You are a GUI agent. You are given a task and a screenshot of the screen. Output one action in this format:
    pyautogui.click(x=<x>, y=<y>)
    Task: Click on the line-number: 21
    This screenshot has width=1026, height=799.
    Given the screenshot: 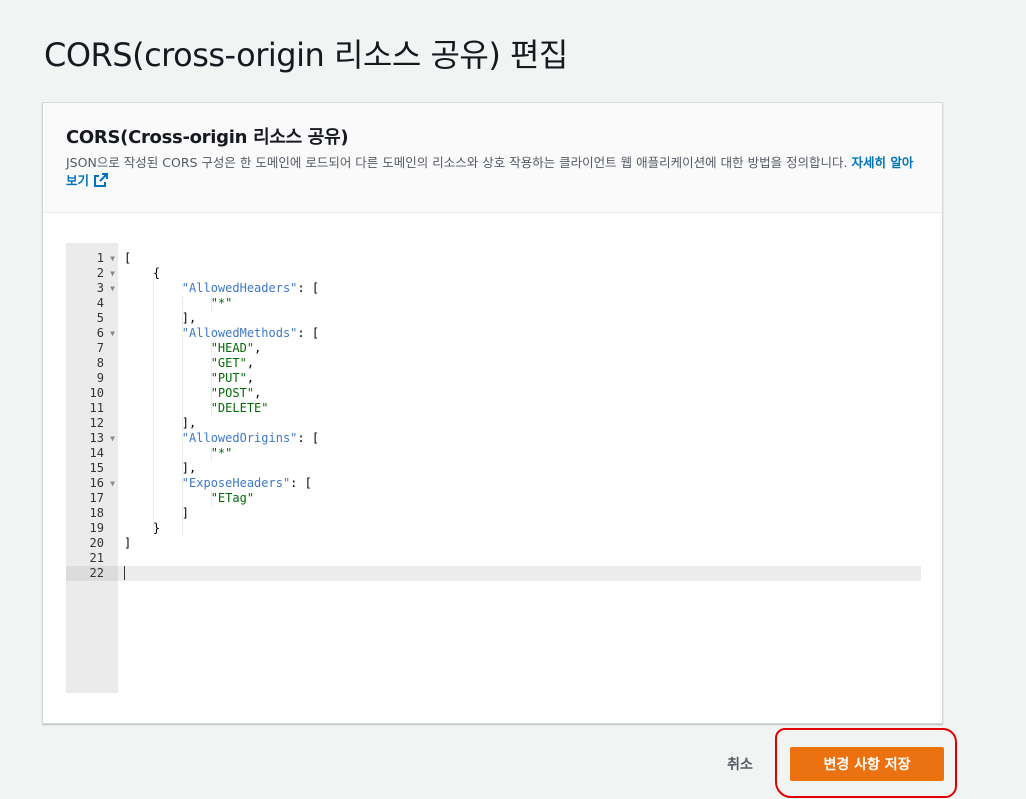 What is the action you would take?
    pyautogui.click(x=92, y=558)
    